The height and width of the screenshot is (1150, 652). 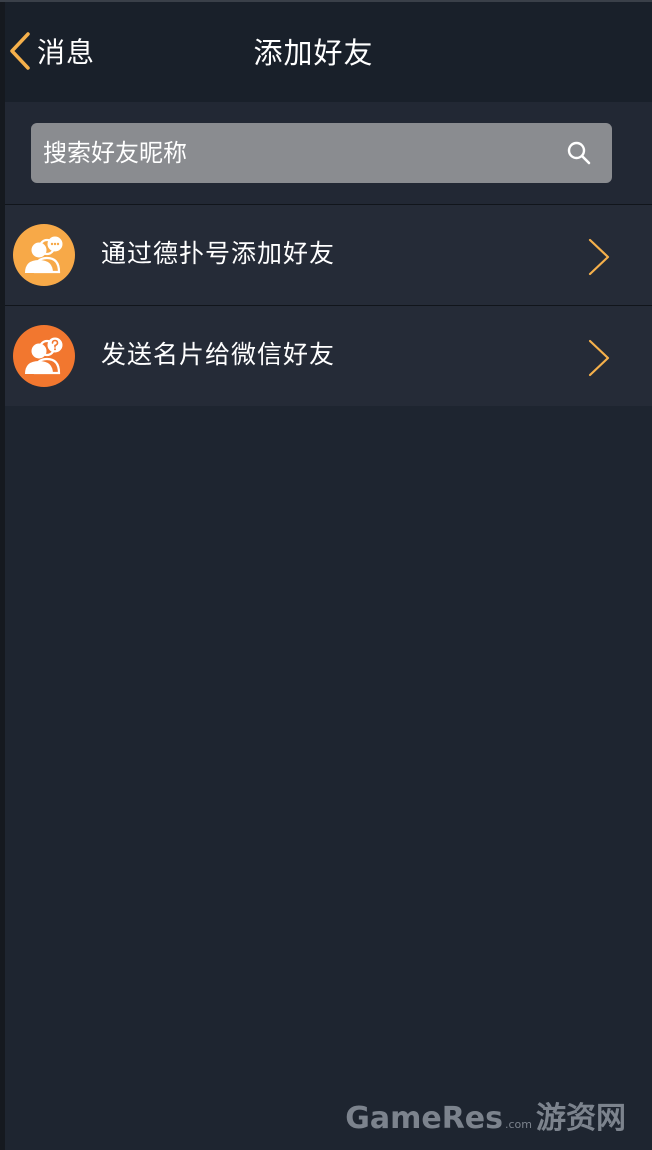 What do you see at coordinates (298, 153) in the screenshot?
I see `search-input` at bounding box center [298, 153].